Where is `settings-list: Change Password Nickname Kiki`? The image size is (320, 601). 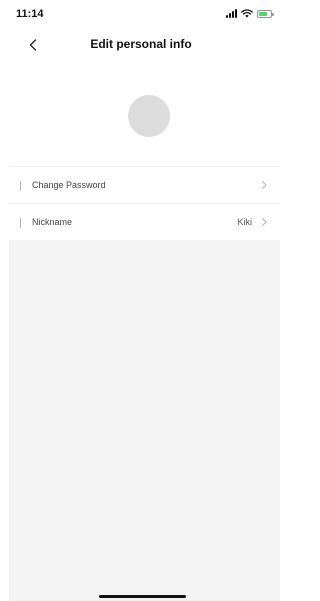
settings-list: Change Password Nickname Kiki is located at coordinates (144, 203).